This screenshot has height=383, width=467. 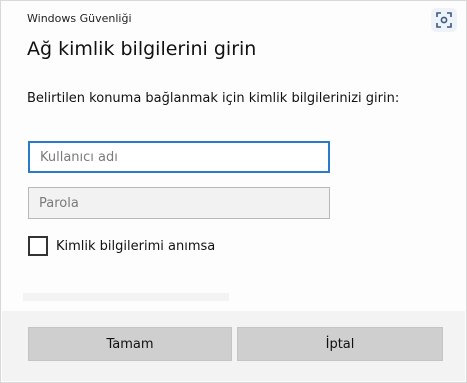 I want to click on remember-credentials-option: Kimlik bilgilerimi anımsa, so click(x=121, y=246).